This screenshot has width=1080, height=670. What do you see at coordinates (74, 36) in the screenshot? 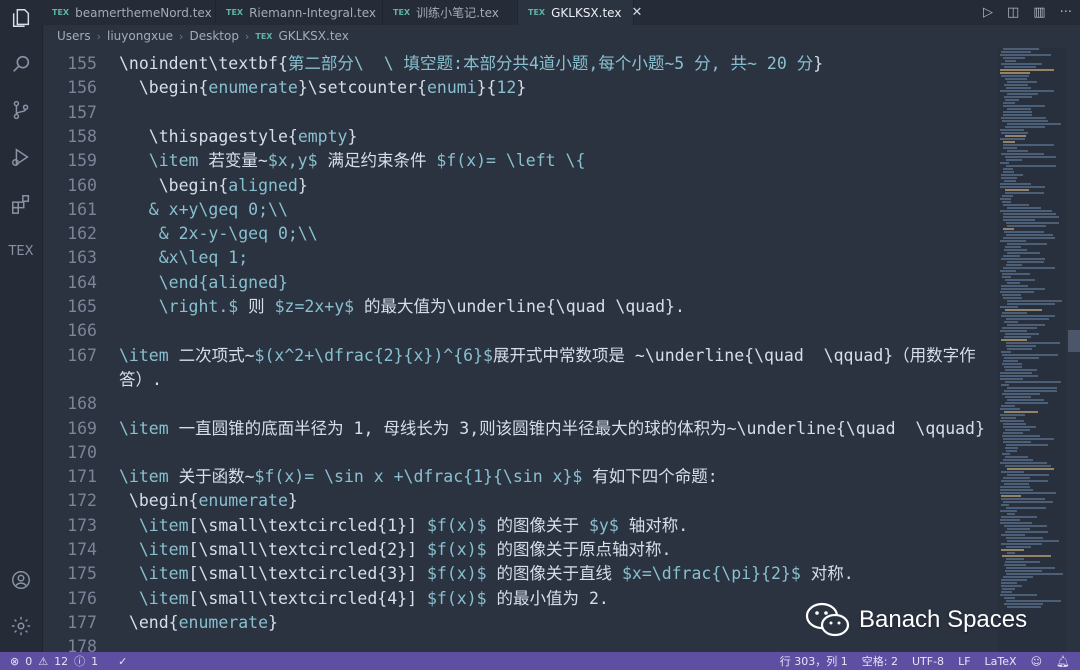
I see `breadcrumb-item: Users` at bounding box center [74, 36].